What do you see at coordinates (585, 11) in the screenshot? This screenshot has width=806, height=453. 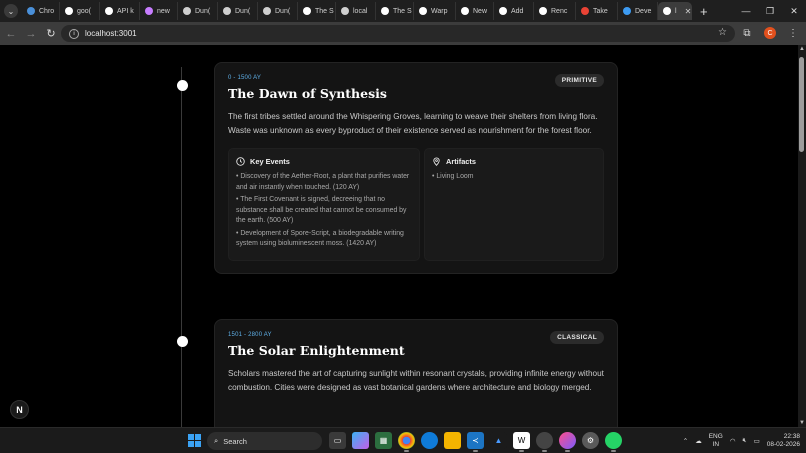 I see `gmail-icon` at bounding box center [585, 11].